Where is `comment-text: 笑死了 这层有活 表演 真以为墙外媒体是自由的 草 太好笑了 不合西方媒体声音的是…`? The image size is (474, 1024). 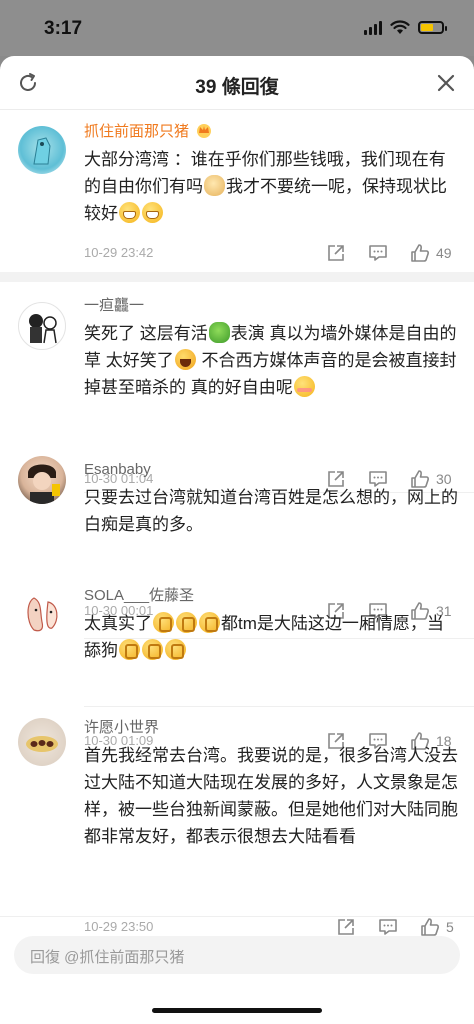 comment-text: 笑死了 这层有活 表演 真以为墙外媒体是自由的 草 太好笑了 不合西方媒体声音的是… is located at coordinates (270, 359).